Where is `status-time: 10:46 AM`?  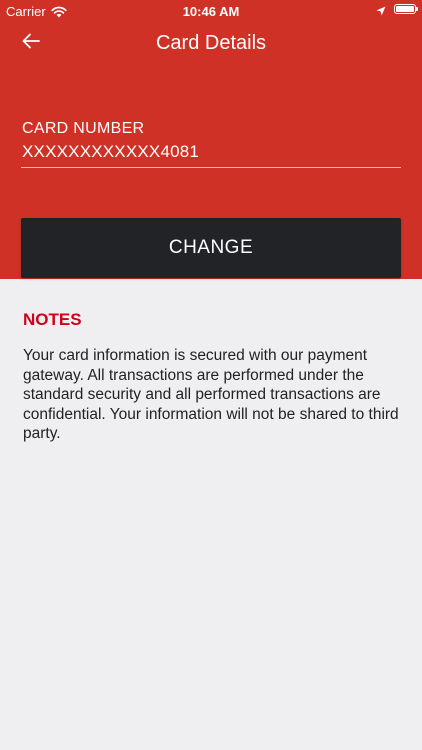 status-time: 10:46 AM is located at coordinates (211, 11).